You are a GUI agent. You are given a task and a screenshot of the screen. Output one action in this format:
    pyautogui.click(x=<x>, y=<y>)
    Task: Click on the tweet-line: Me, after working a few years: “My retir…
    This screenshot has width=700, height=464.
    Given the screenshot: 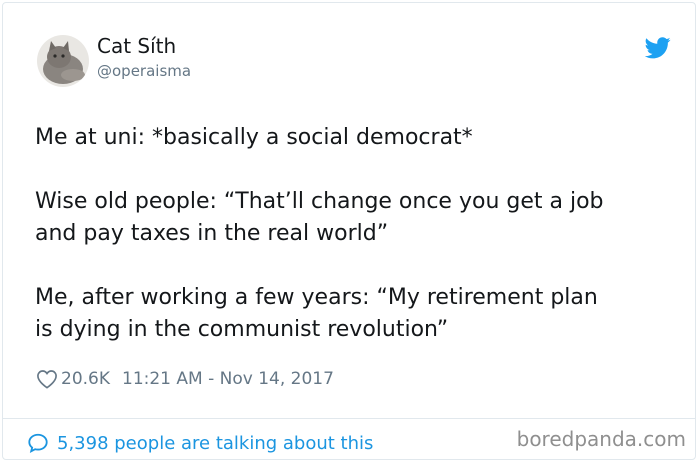 What is the action you would take?
    pyautogui.click(x=316, y=297)
    